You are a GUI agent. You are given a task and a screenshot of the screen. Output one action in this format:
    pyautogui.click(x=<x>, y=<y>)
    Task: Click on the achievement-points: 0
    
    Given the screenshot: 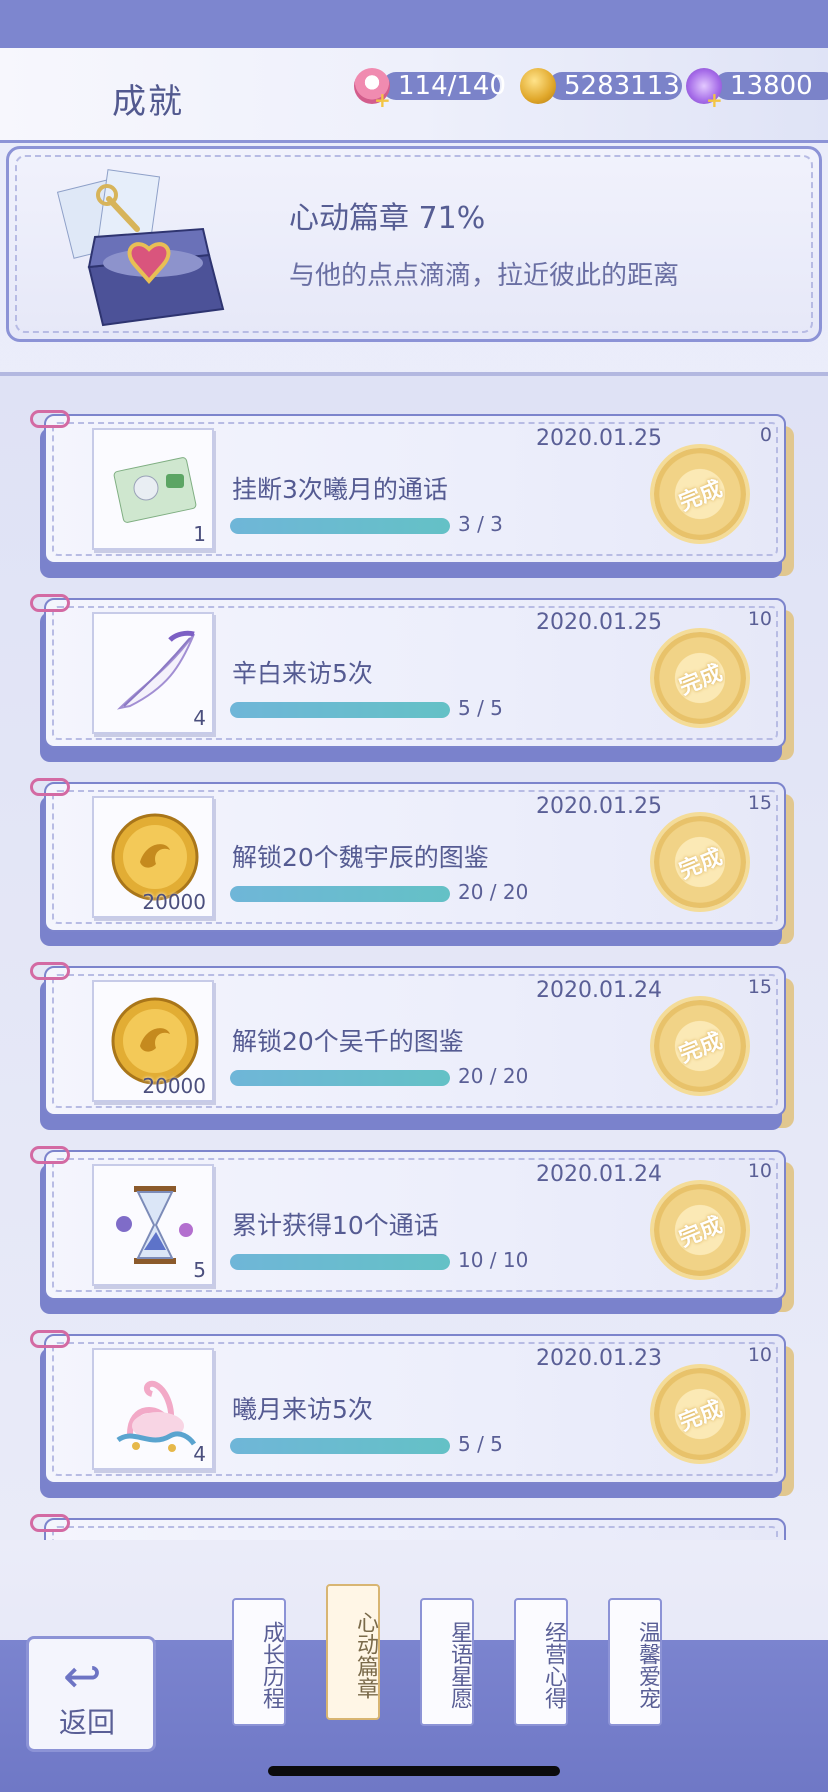 What is the action you would take?
    pyautogui.click(x=765, y=435)
    